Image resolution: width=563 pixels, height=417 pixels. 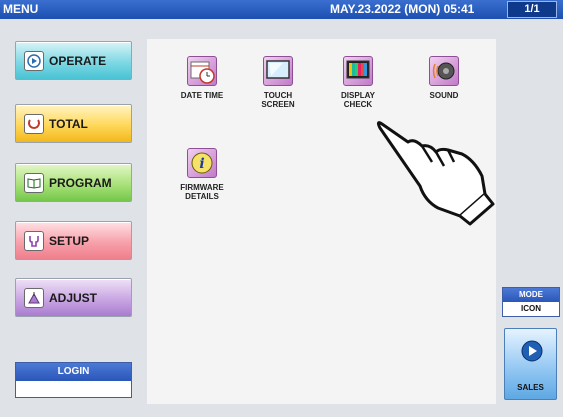 What do you see at coordinates (80, 182) in the screenshot?
I see `program-label: PROGRAM` at bounding box center [80, 182].